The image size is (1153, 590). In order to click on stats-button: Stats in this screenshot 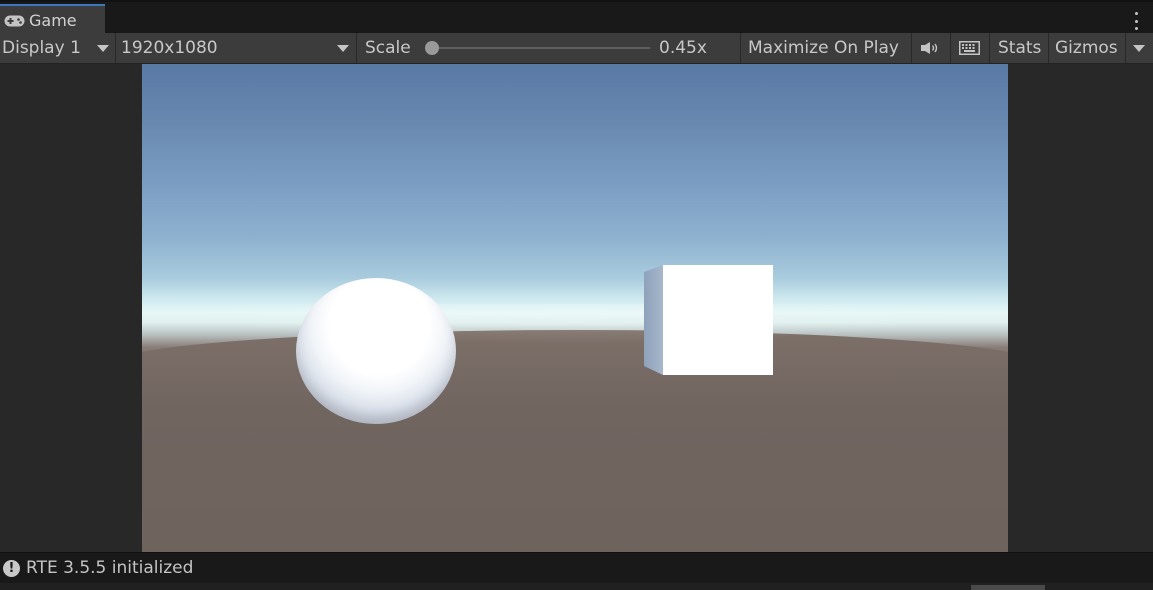, I will do `click(1019, 48)`.